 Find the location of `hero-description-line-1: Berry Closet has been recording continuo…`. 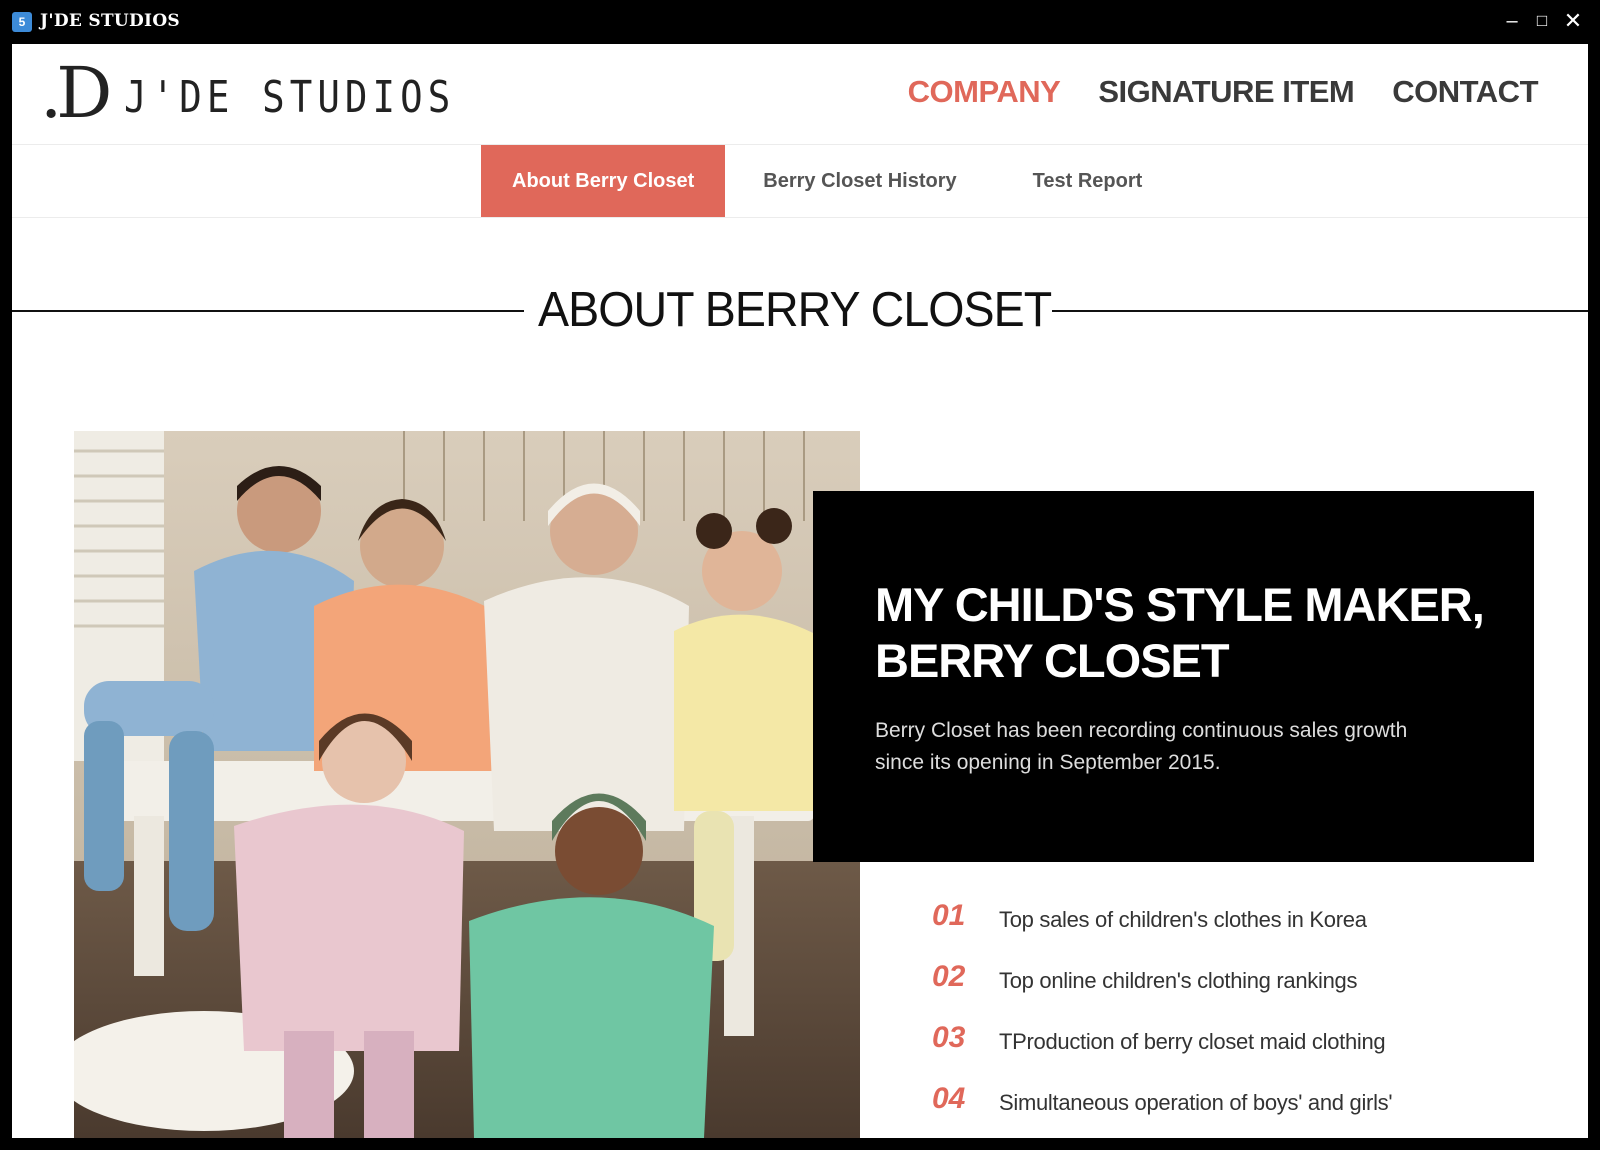

hero-description-line-1: Berry Closet has been recording continuo… is located at coordinates (1141, 730).